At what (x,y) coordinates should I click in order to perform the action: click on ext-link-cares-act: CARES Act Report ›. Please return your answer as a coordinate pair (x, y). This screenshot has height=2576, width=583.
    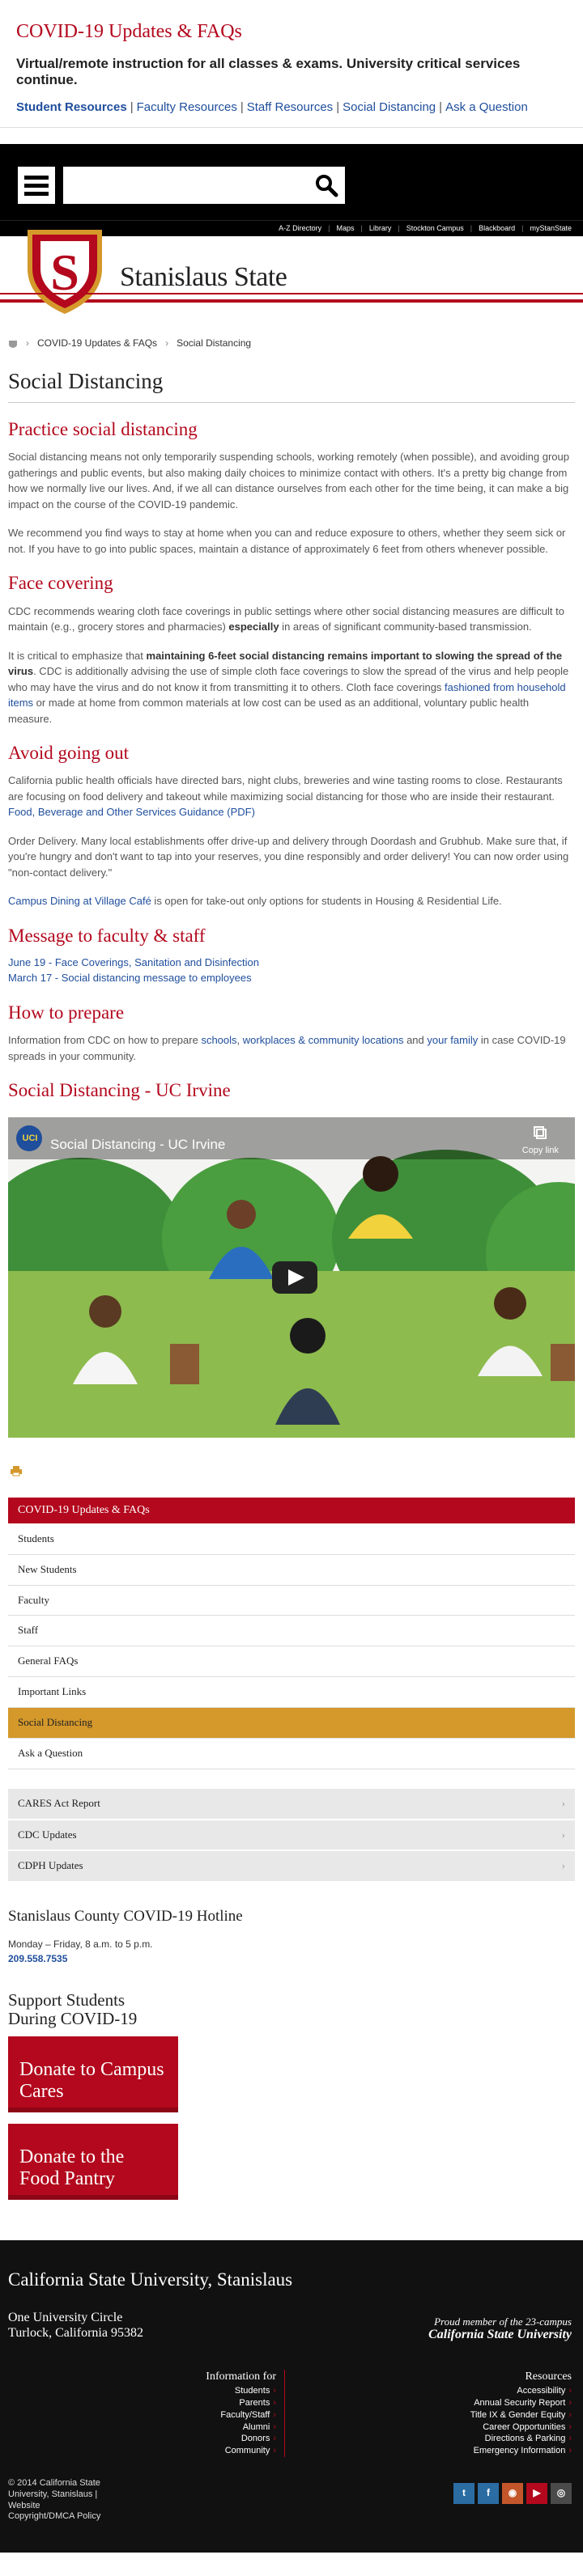
    Looking at the image, I should click on (291, 1804).